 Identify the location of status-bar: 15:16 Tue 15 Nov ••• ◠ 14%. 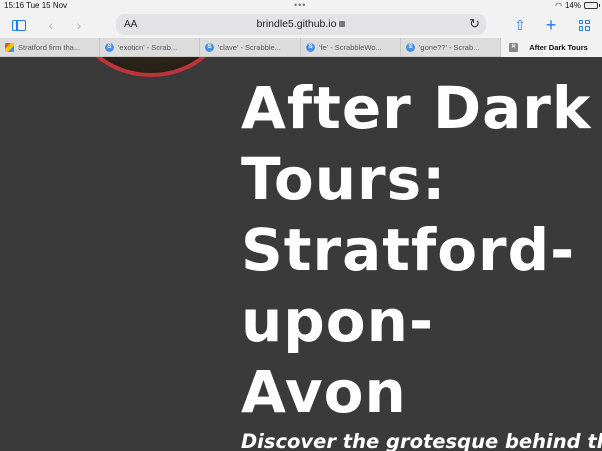
(301, 6).